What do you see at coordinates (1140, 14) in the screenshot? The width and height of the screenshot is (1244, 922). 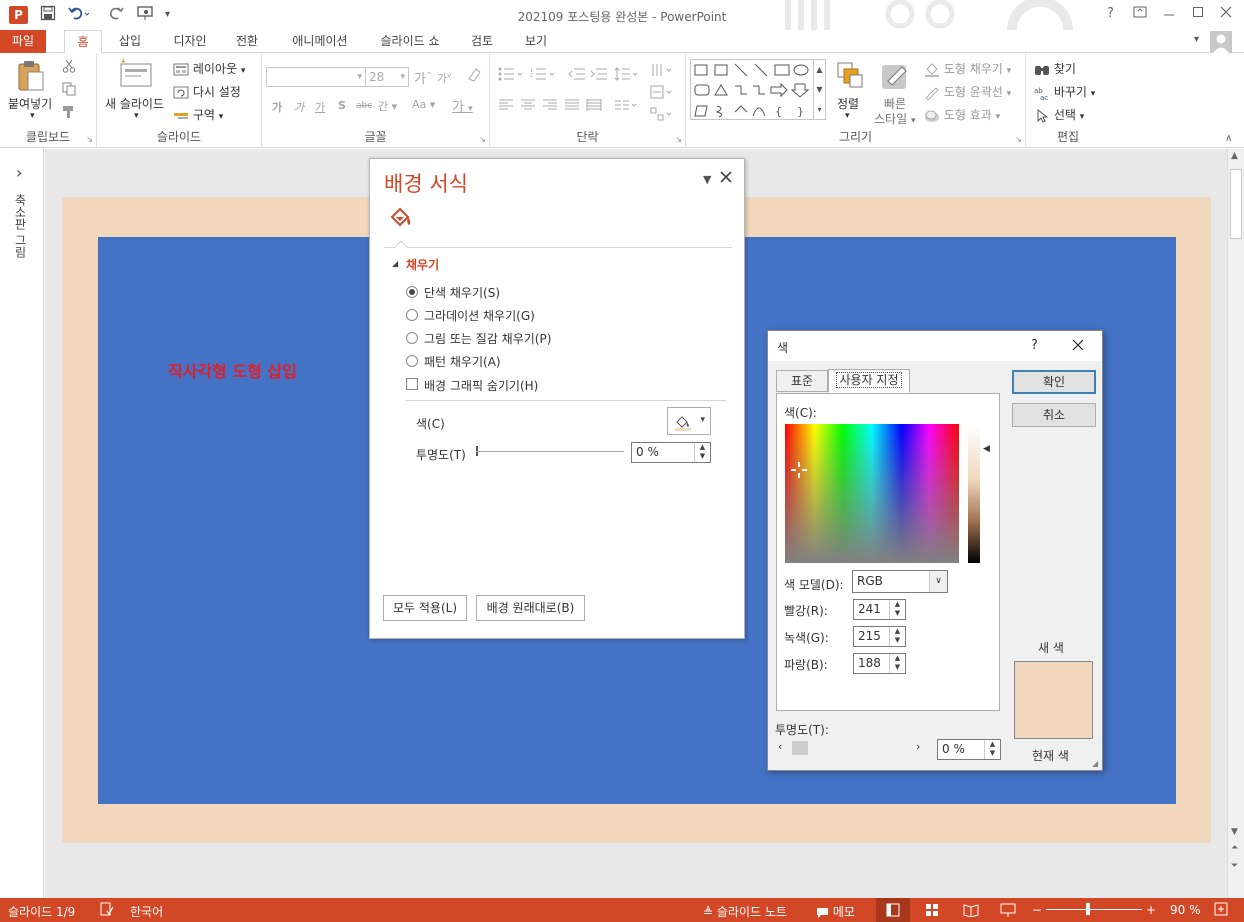 I see `ribbon-display-options-icon` at bounding box center [1140, 14].